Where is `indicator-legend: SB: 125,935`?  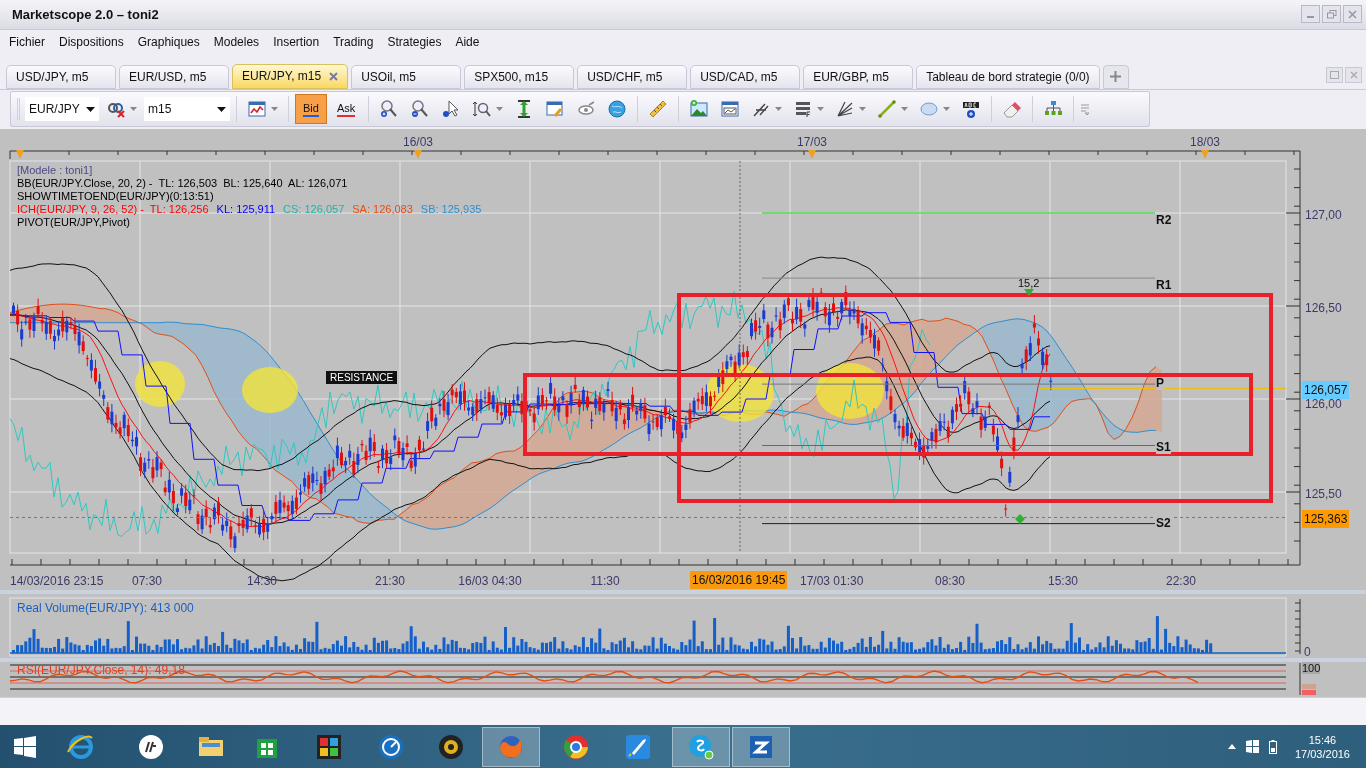 indicator-legend: SB: 125,935 is located at coordinates (451, 209).